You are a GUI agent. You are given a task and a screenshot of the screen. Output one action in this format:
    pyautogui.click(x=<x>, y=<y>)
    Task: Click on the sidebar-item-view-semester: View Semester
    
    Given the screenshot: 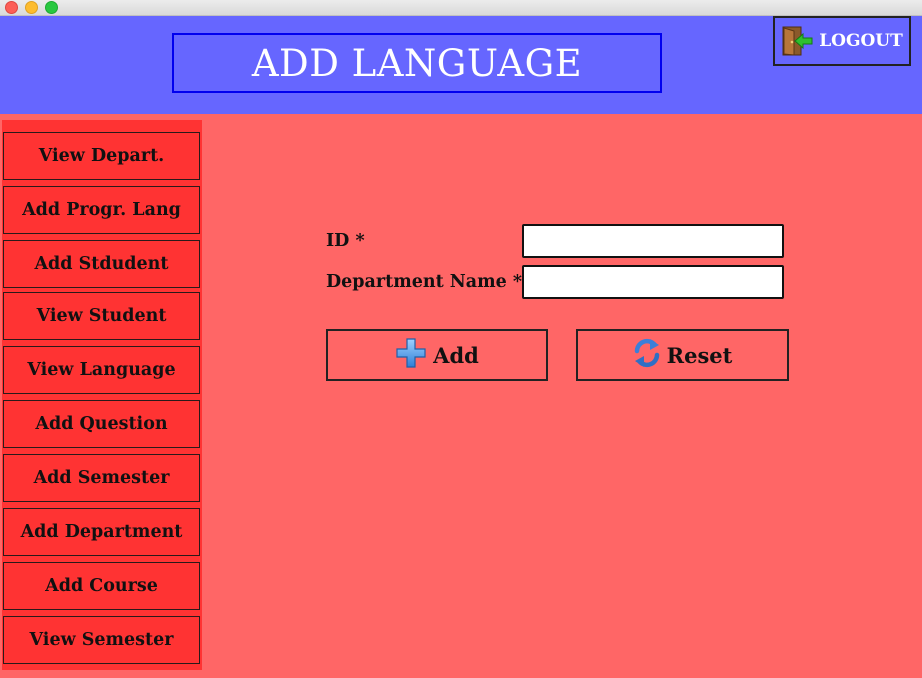 What is the action you would take?
    pyautogui.click(x=101, y=640)
    